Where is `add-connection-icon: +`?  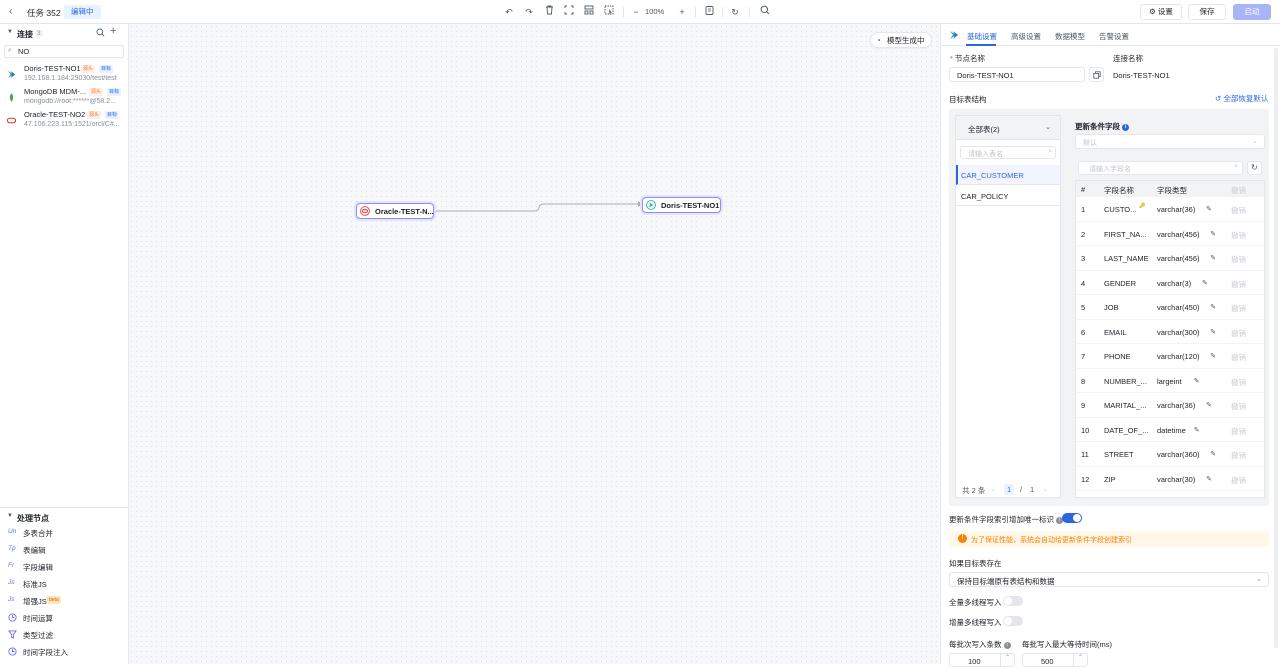 add-connection-icon: + is located at coordinates (113, 31).